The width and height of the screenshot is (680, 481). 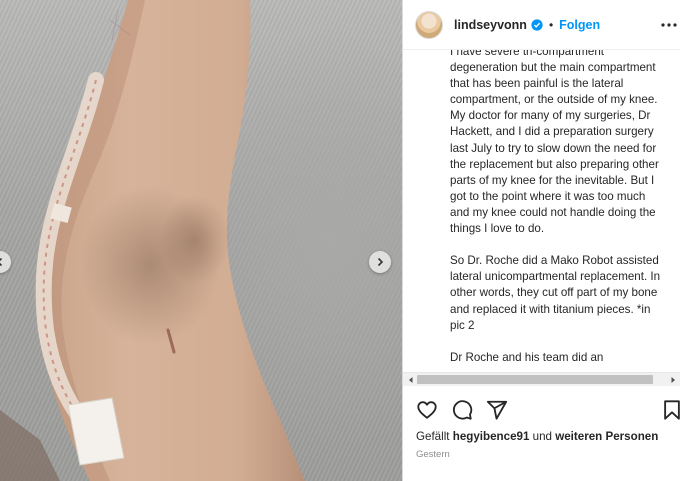 What do you see at coordinates (535, 379) in the screenshot?
I see `scrollbar-thumb` at bounding box center [535, 379].